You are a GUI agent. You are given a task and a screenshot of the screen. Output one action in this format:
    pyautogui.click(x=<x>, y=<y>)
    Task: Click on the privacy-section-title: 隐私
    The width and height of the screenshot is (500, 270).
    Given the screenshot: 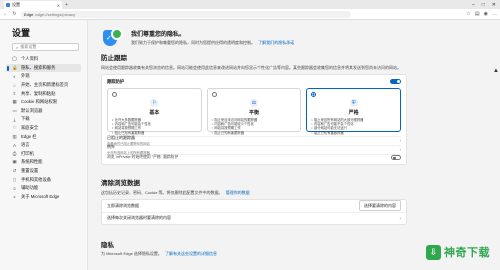 What is the action you would take?
    pyautogui.click(x=107, y=245)
    